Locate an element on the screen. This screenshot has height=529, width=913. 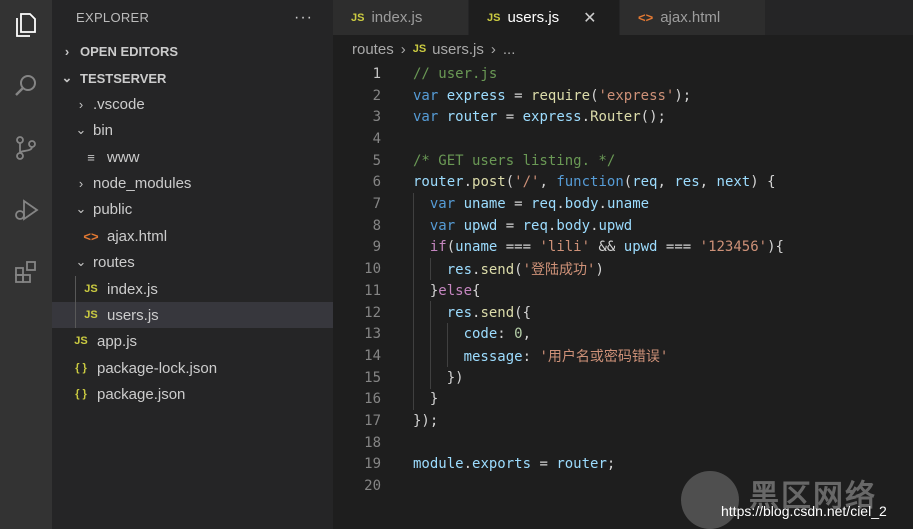
tree-item-index-js: JS index.js is located at coordinates (192, 289).